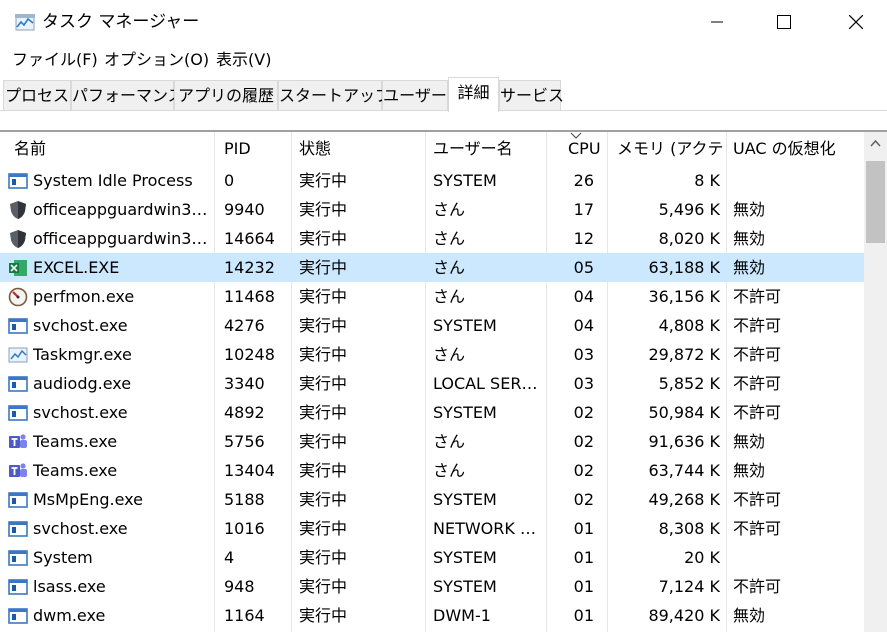 The image size is (887, 632). I want to click on cell-name: audiodg.exe, so click(82, 383).